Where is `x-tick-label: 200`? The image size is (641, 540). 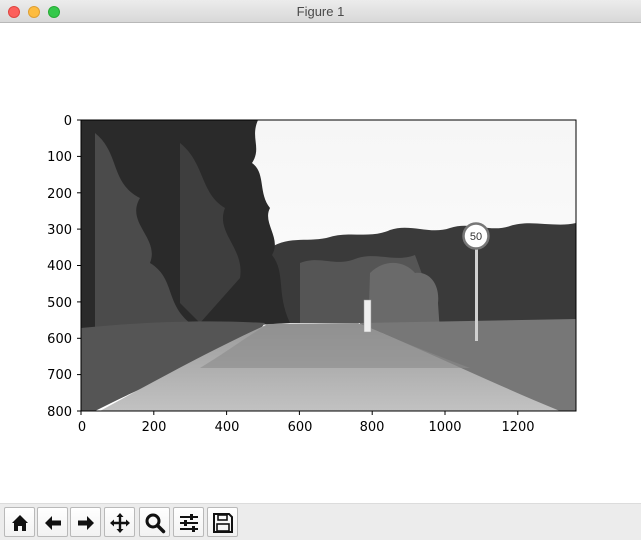 x-tick-label: 200 is located at coordinates (154, 427).